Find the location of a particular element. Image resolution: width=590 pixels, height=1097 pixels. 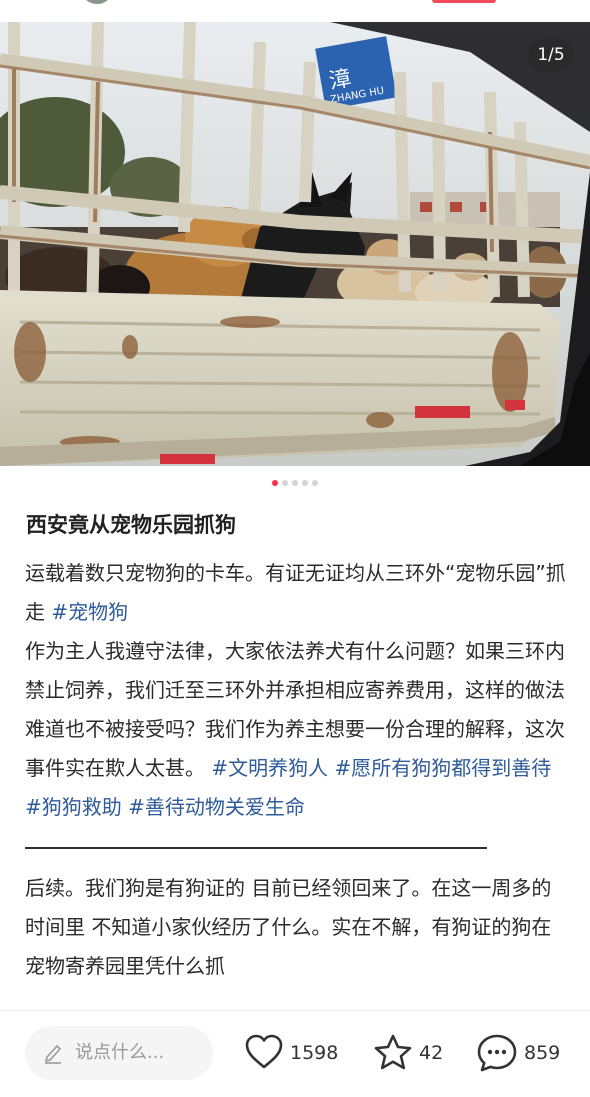

image-page-counter: 1/5 is located at coordinates (551, 55).